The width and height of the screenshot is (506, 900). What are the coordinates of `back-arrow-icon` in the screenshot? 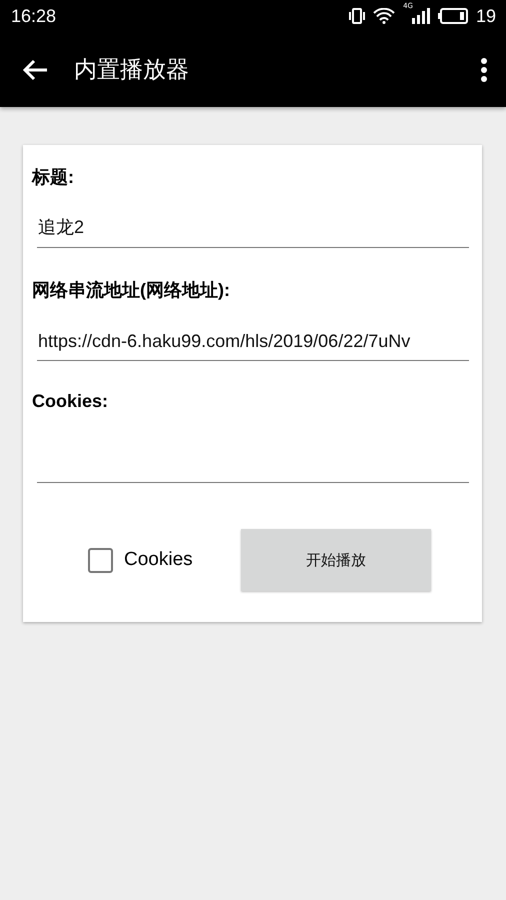 It's located at (35, 69).